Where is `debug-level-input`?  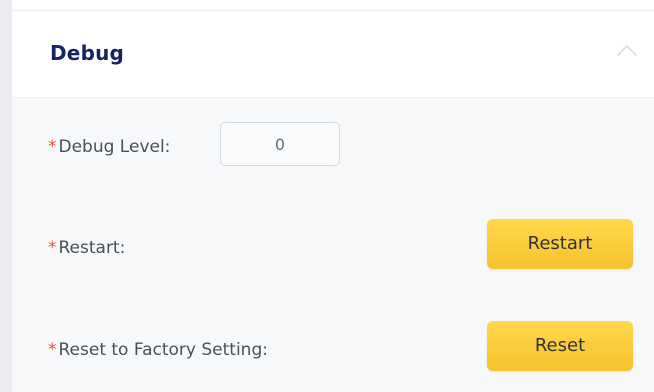
debug-level-input is located at coordinates (280, 144).